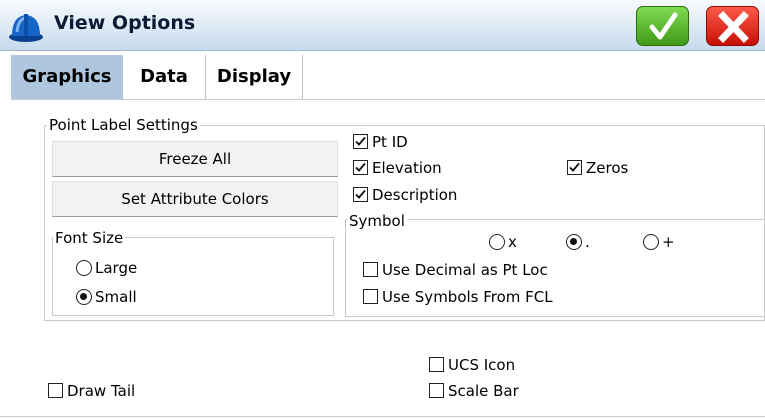 This screenshot has height=419, width=765. What do you see at coordinates (512, 242) in the screenshot?
I see `symbol-x-label: x` at bounding box center [512, 242].